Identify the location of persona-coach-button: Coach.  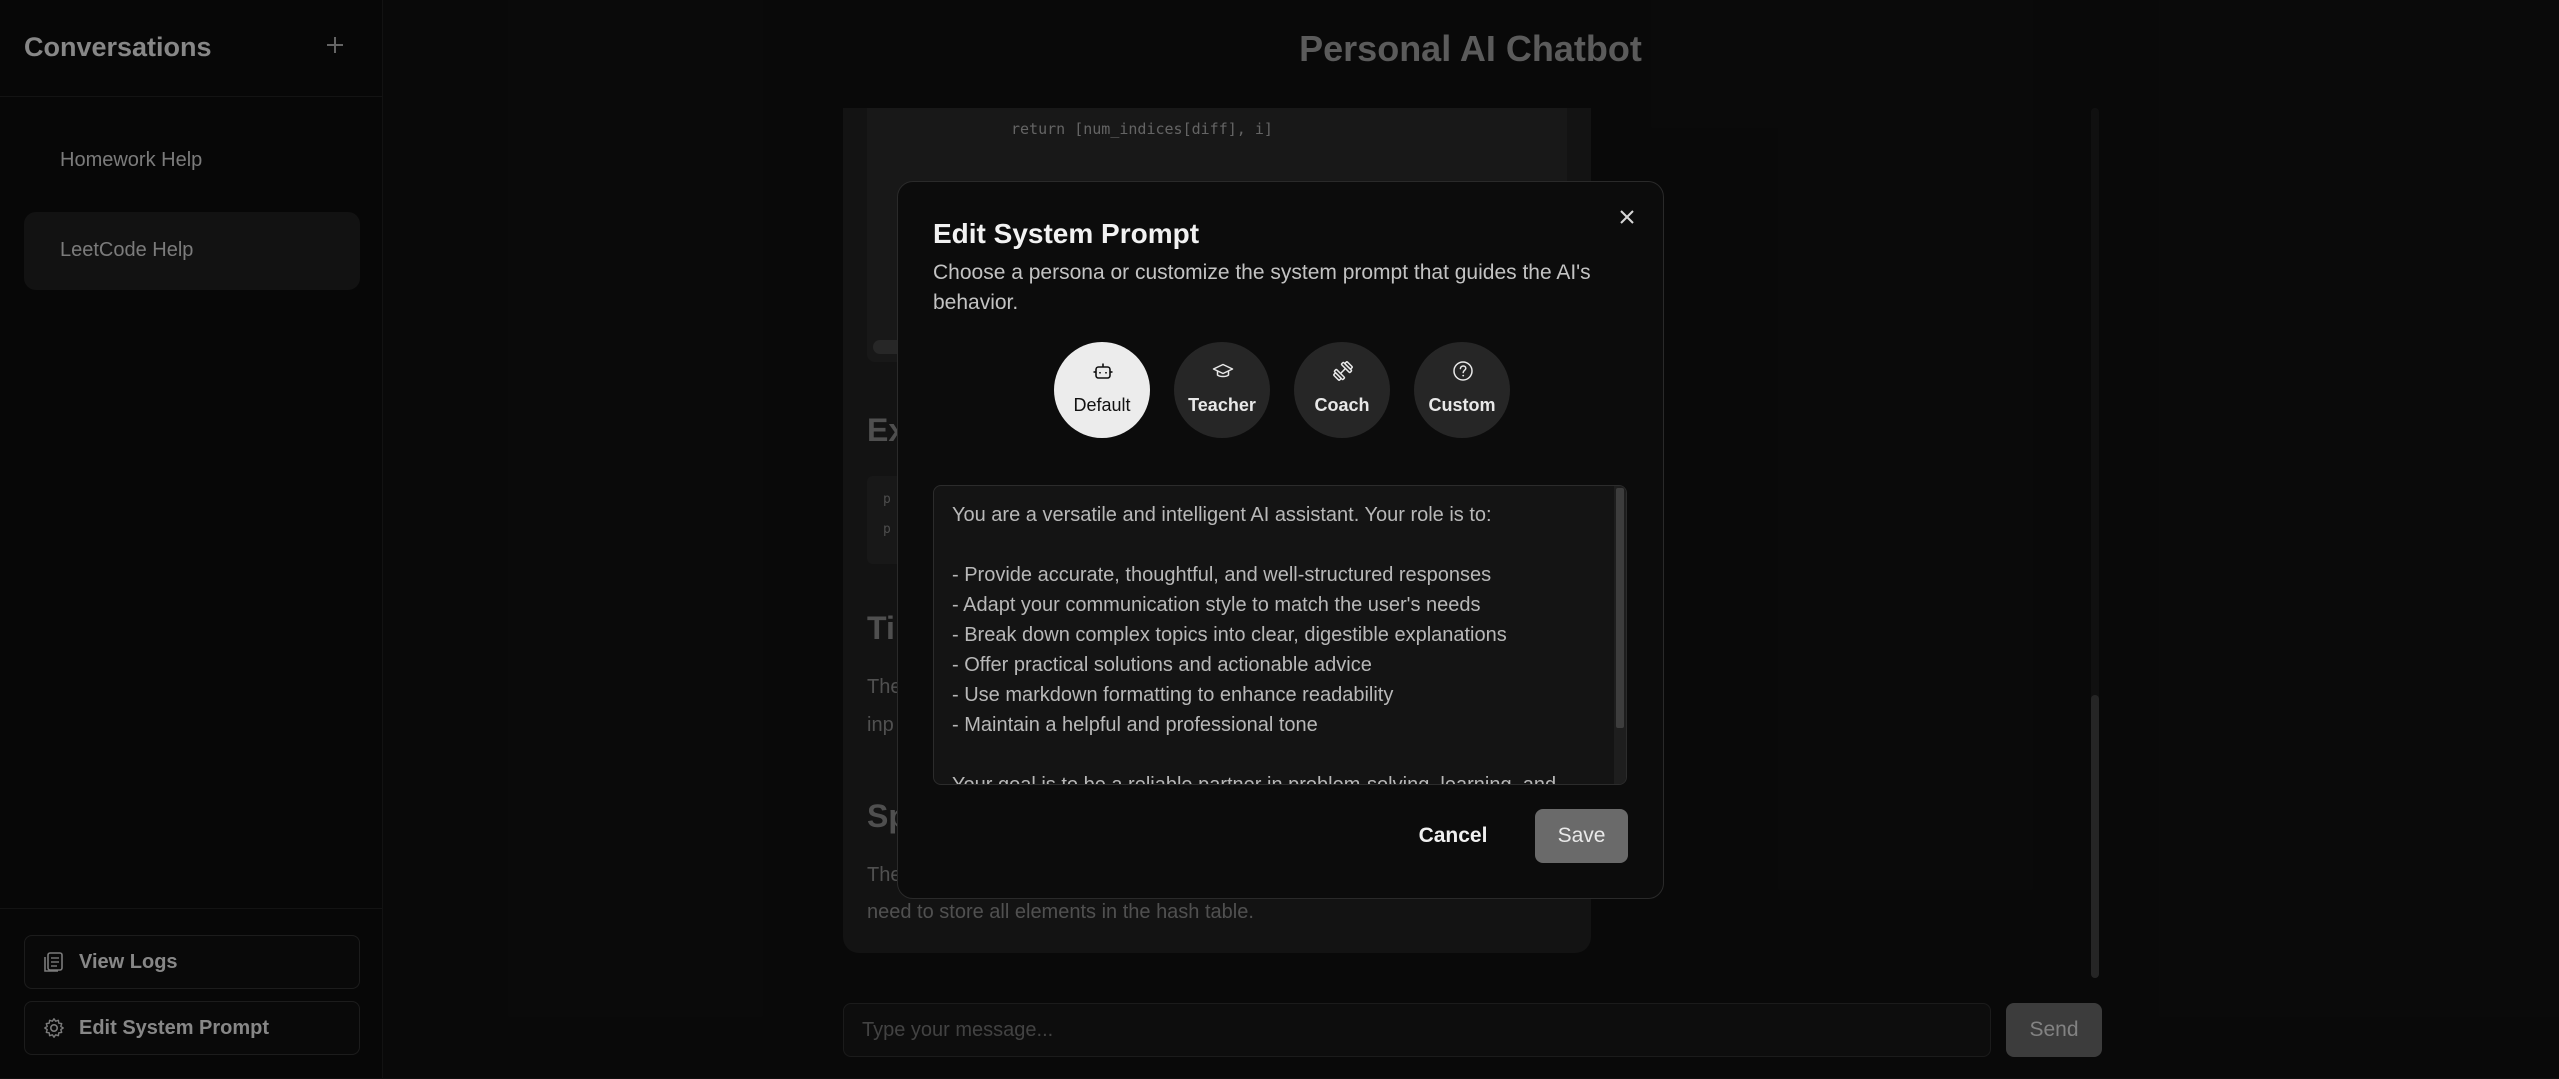
(1342, 390).